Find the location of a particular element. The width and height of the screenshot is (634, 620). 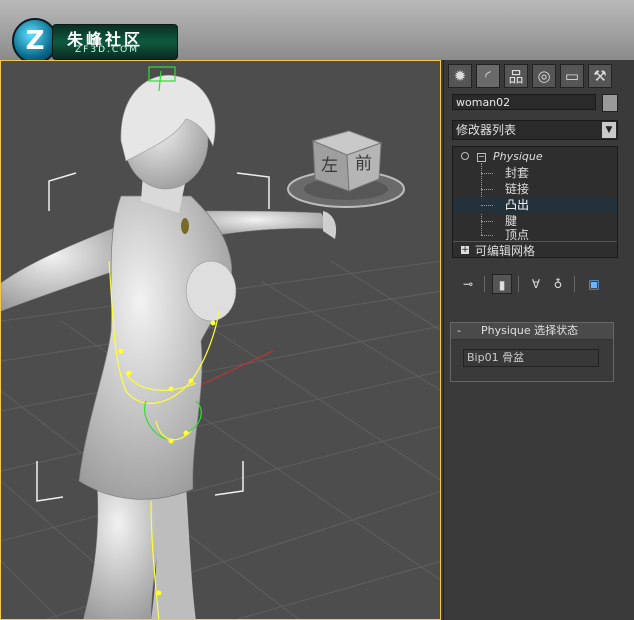

create-tab-icon: ✹ is located at coordinates (460, 76).